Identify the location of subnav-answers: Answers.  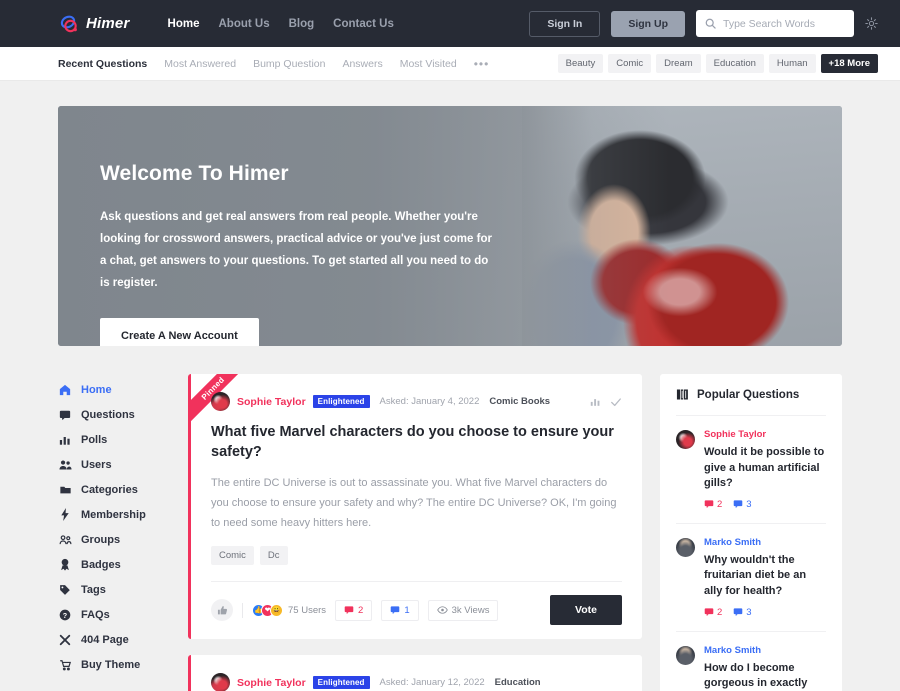
(362, 64).